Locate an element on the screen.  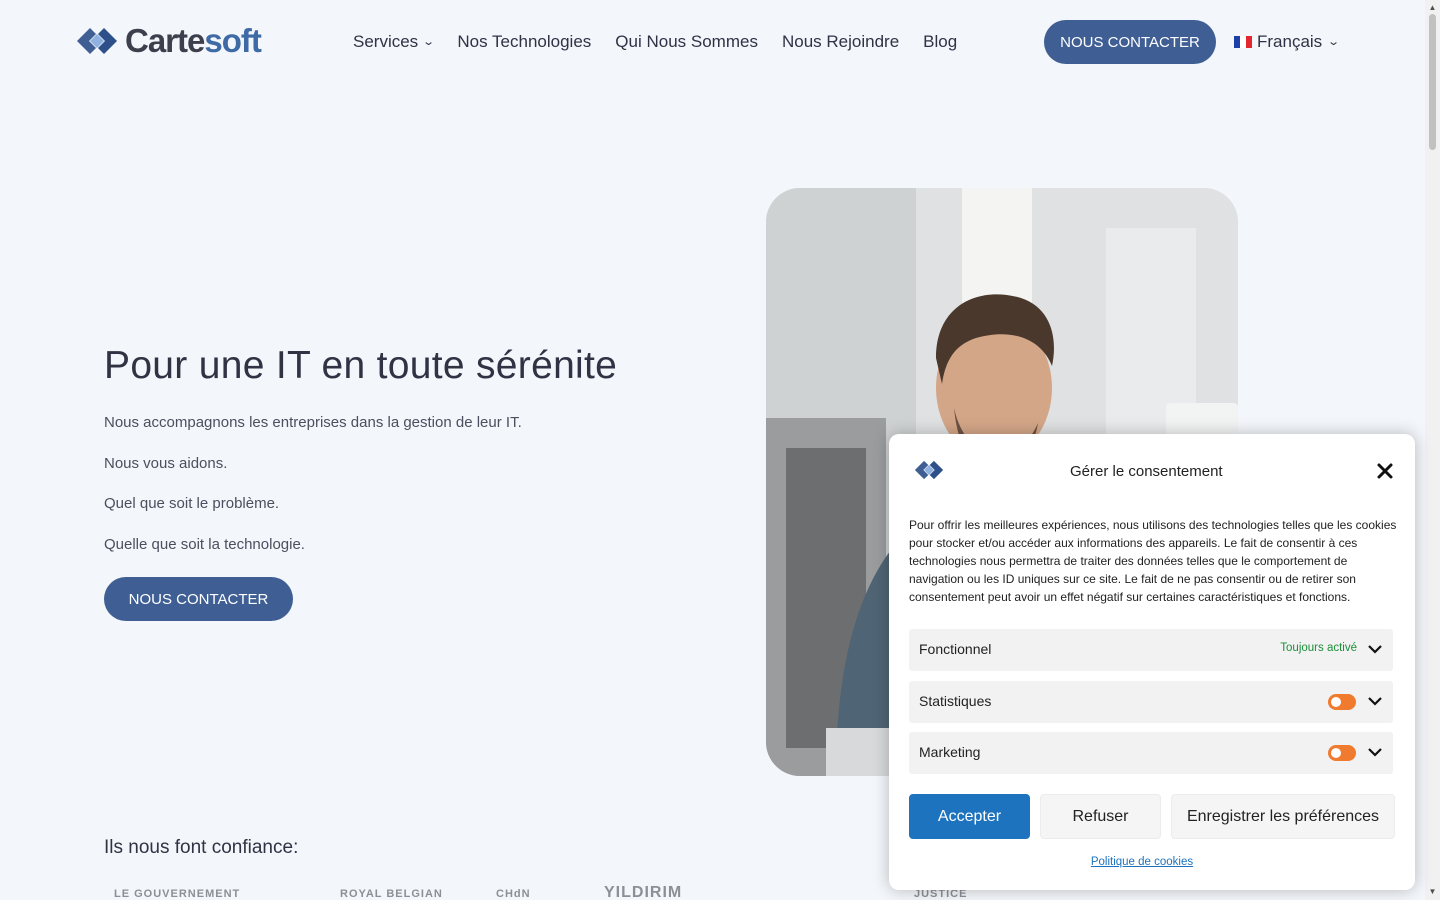
trust-section-title: Ils nous font confiance: is located at coordinates (201, 847).